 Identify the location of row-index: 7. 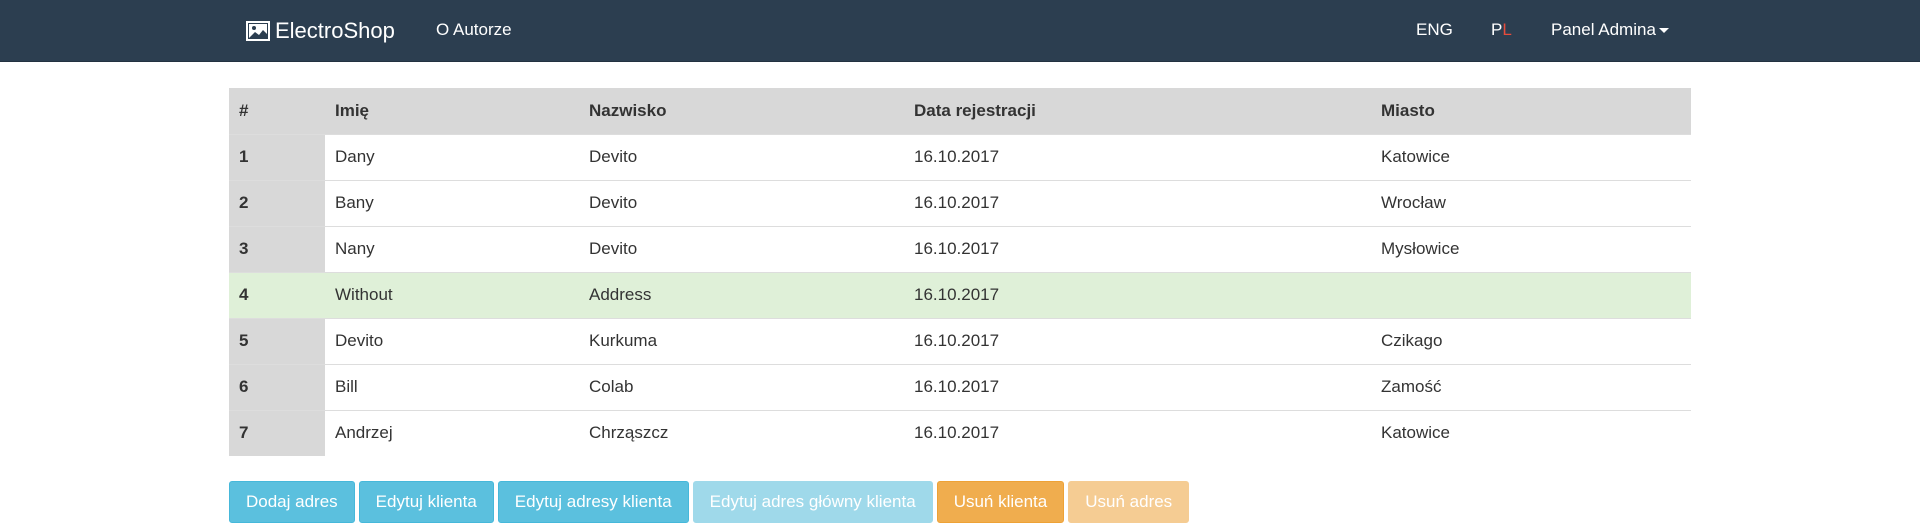
(277, 433).